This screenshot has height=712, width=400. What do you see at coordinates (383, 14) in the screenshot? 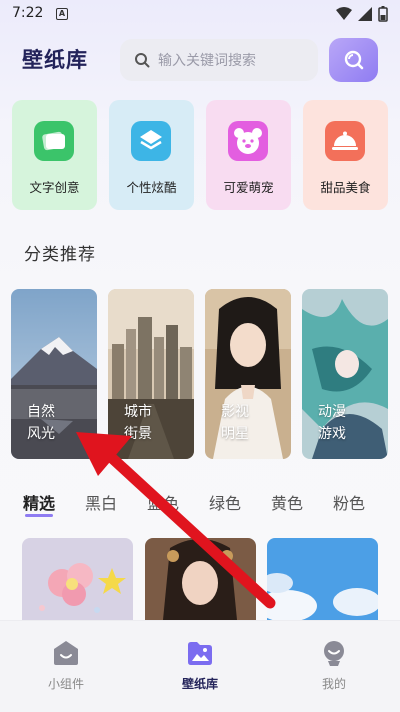
I see `battery-icon` at bounding box center [383, 14].